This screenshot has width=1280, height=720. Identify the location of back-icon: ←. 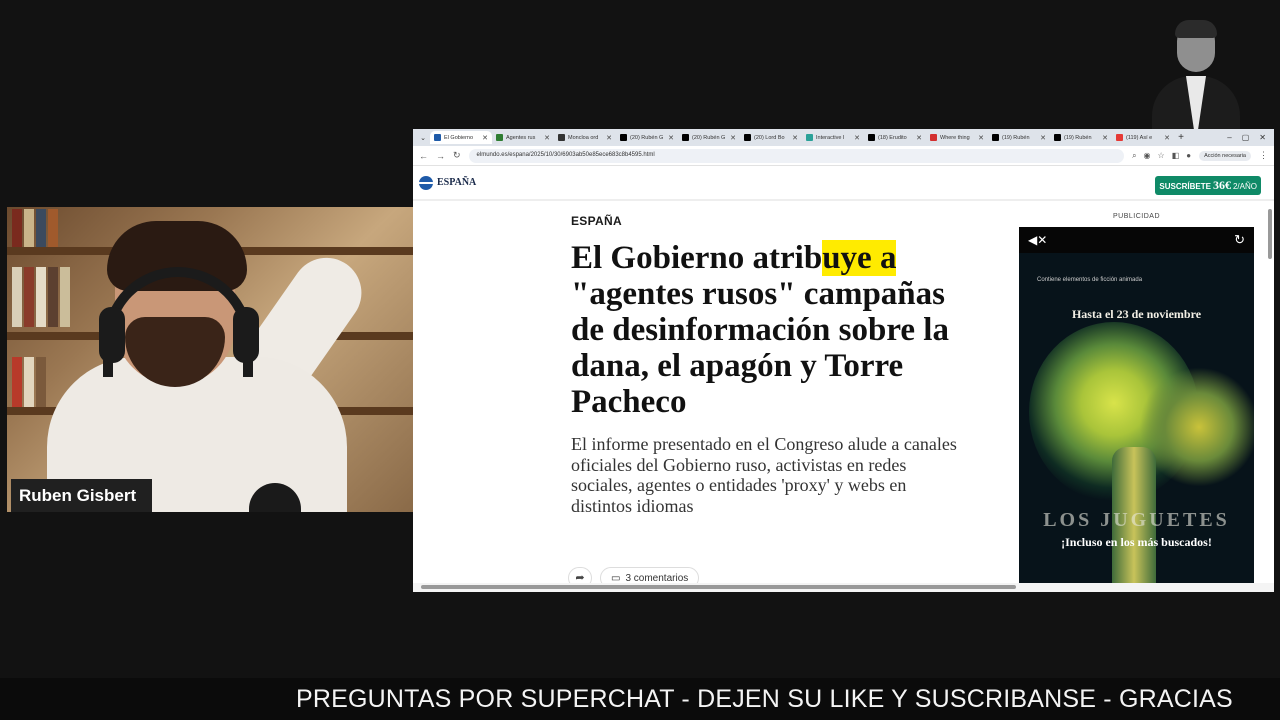
(423, 156).